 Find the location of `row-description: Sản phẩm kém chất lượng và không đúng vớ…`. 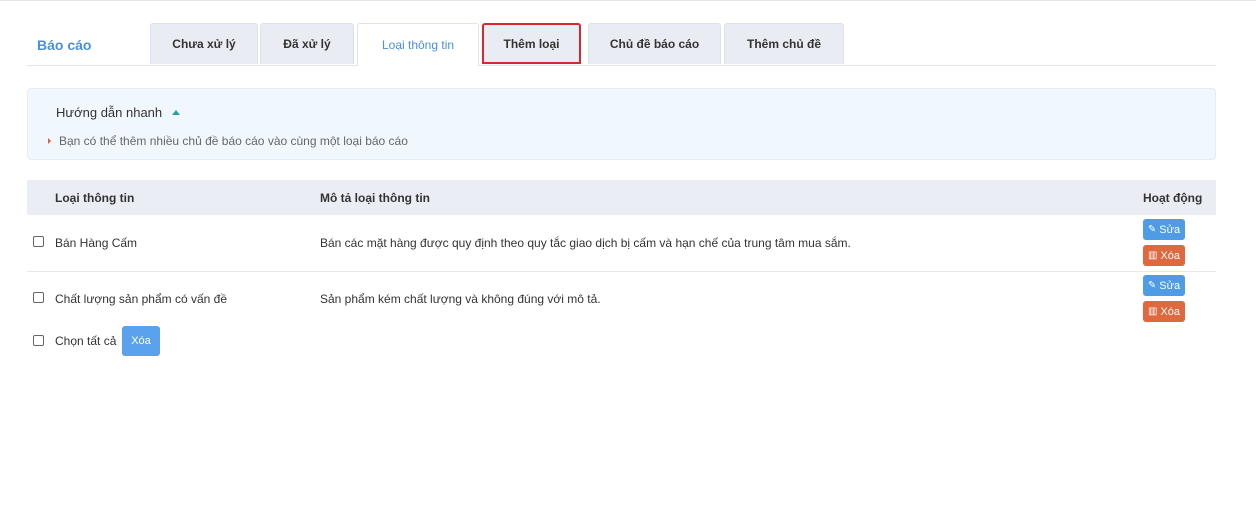

row-description: Sản phẩm kém chất lượng và không đúng vớ… is located at coordinates (460, 299).